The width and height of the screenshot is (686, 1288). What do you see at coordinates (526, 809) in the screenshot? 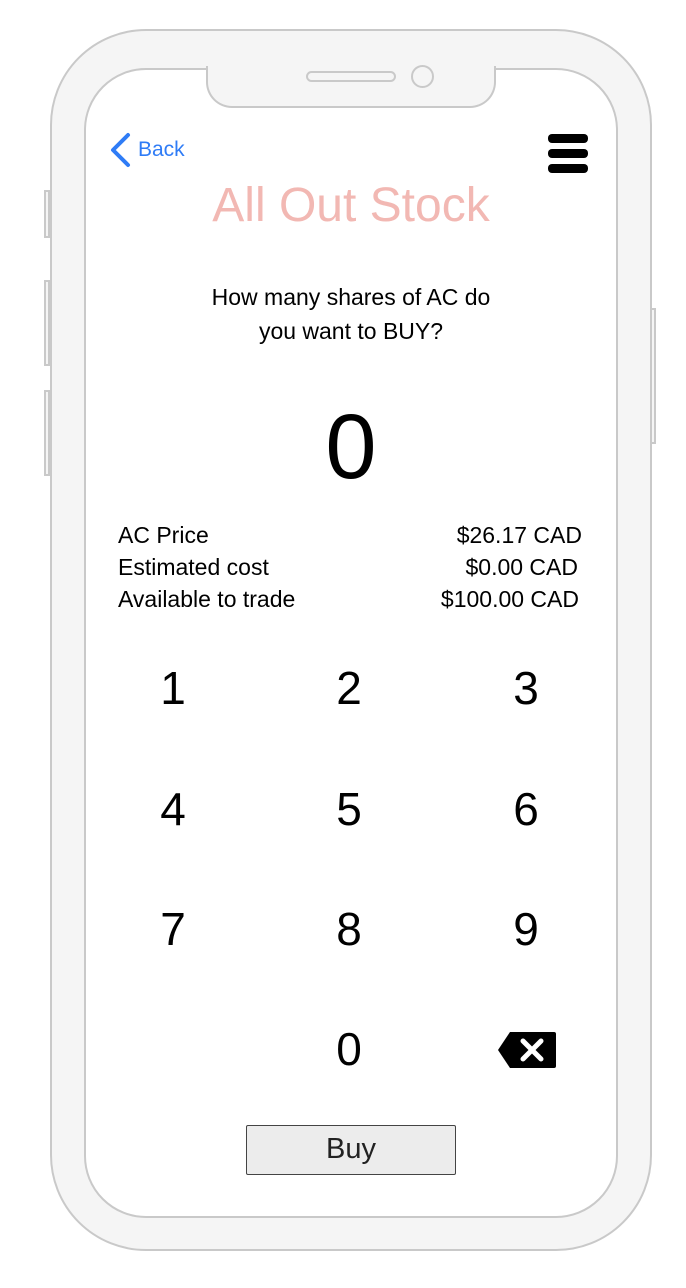
I see `keypad-key-6: 6` at bounding box center [526, 809].